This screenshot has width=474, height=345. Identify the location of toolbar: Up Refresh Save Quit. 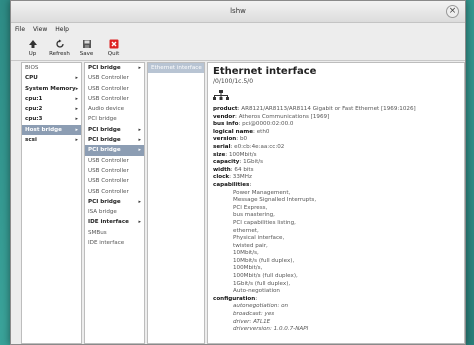
(238, 48).